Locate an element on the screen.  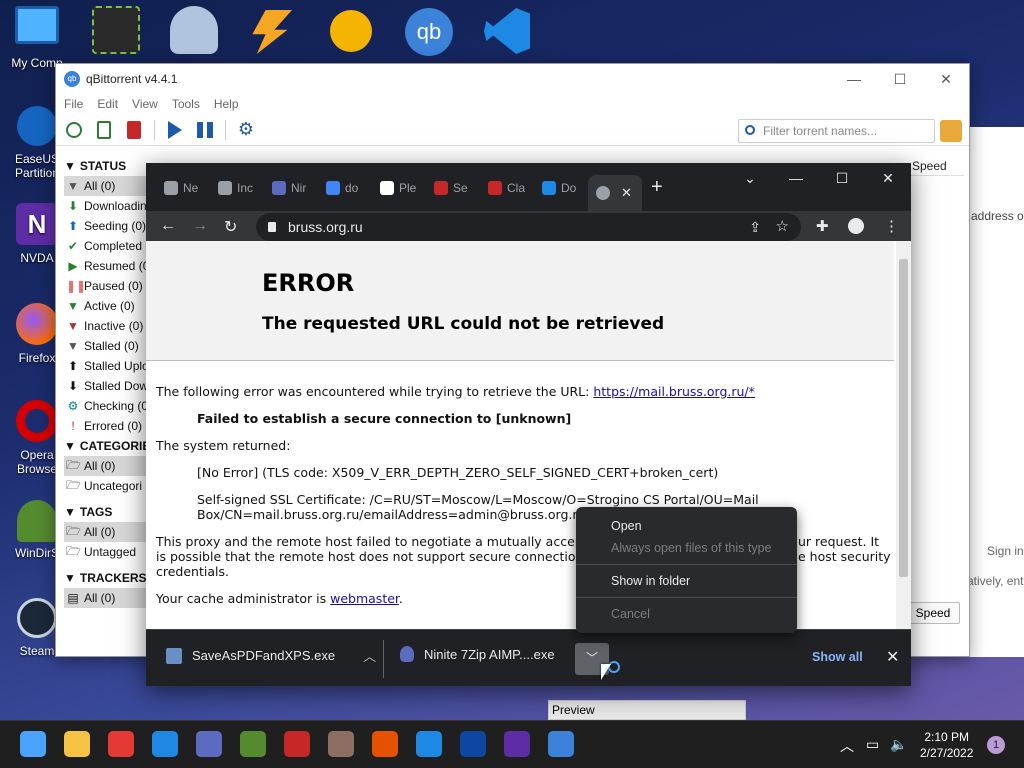
app-icon-blue is located at coordinates (194, 30).